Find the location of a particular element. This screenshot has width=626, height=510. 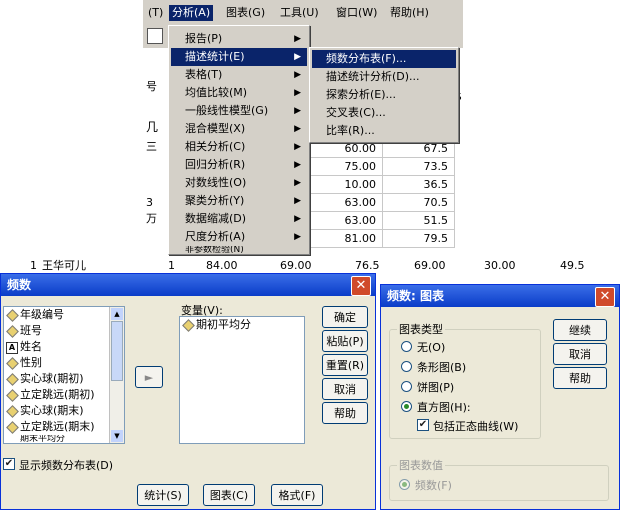

menu-item-regression: 回归分析(R) ▶ is located at coordinates (239, 165).